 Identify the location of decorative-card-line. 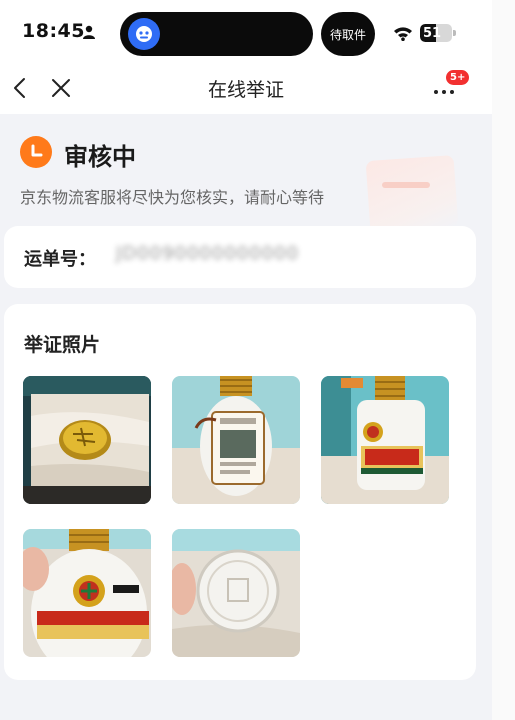
(406, 185).